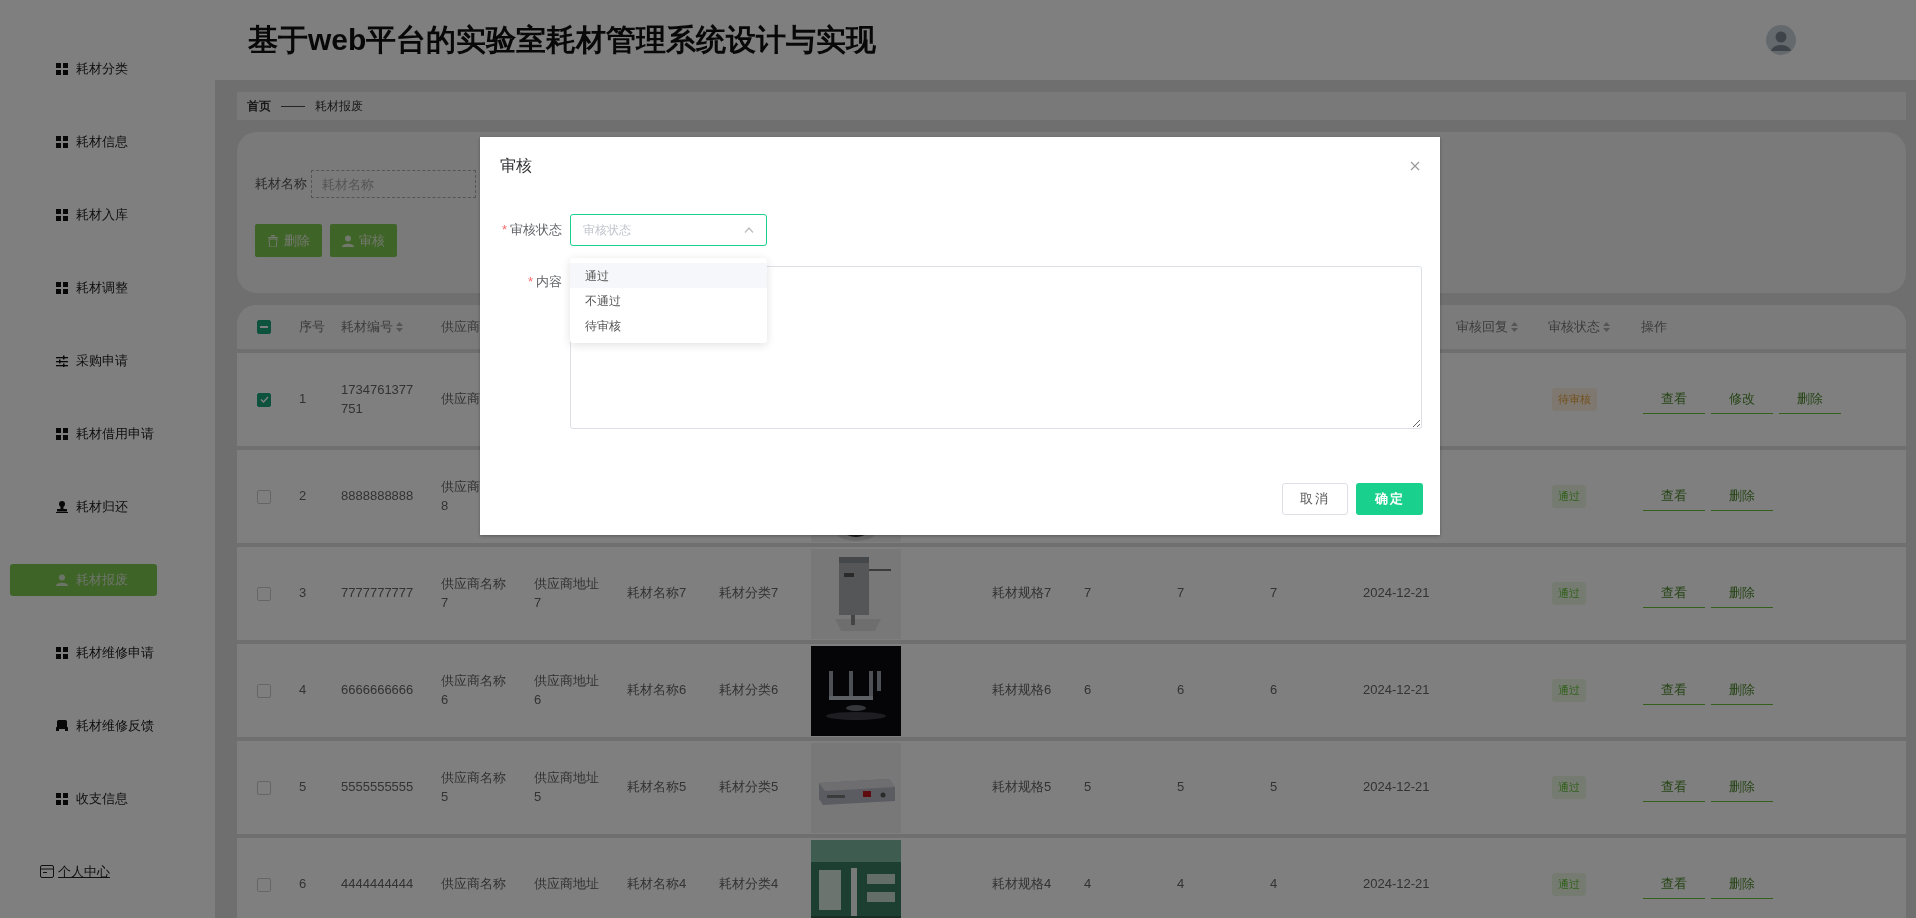  I want to click on column-header: 审核回复, so click(1482, 327).